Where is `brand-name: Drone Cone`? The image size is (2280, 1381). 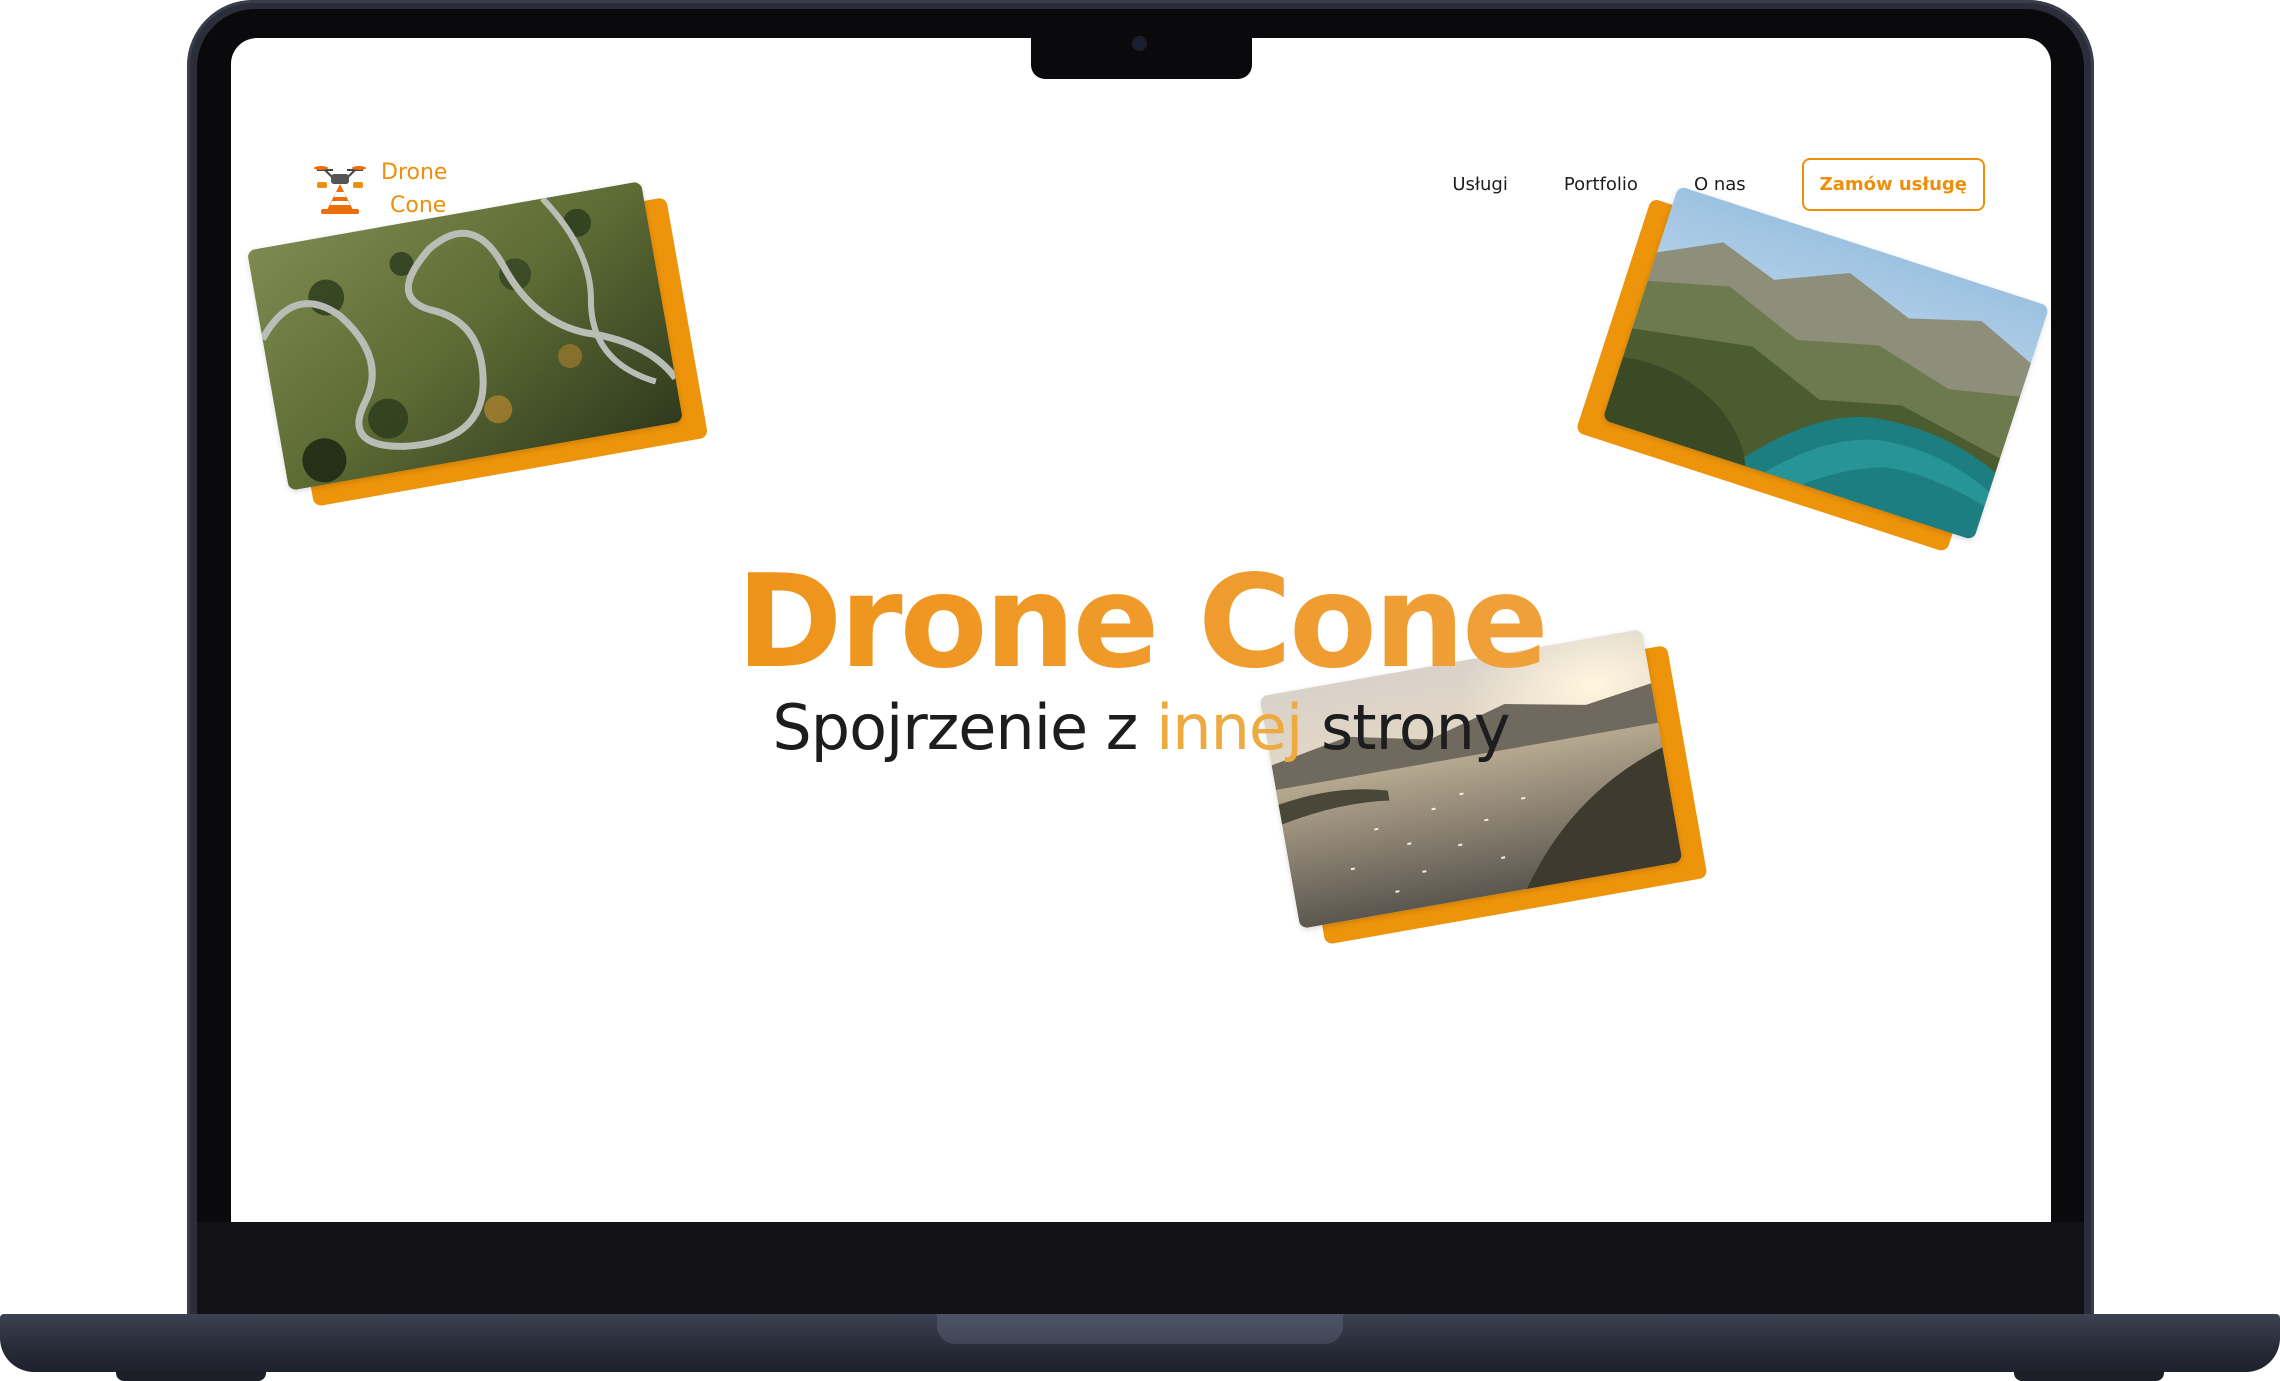
brand-name: Drone Cone is located at coordinates (414, 189).